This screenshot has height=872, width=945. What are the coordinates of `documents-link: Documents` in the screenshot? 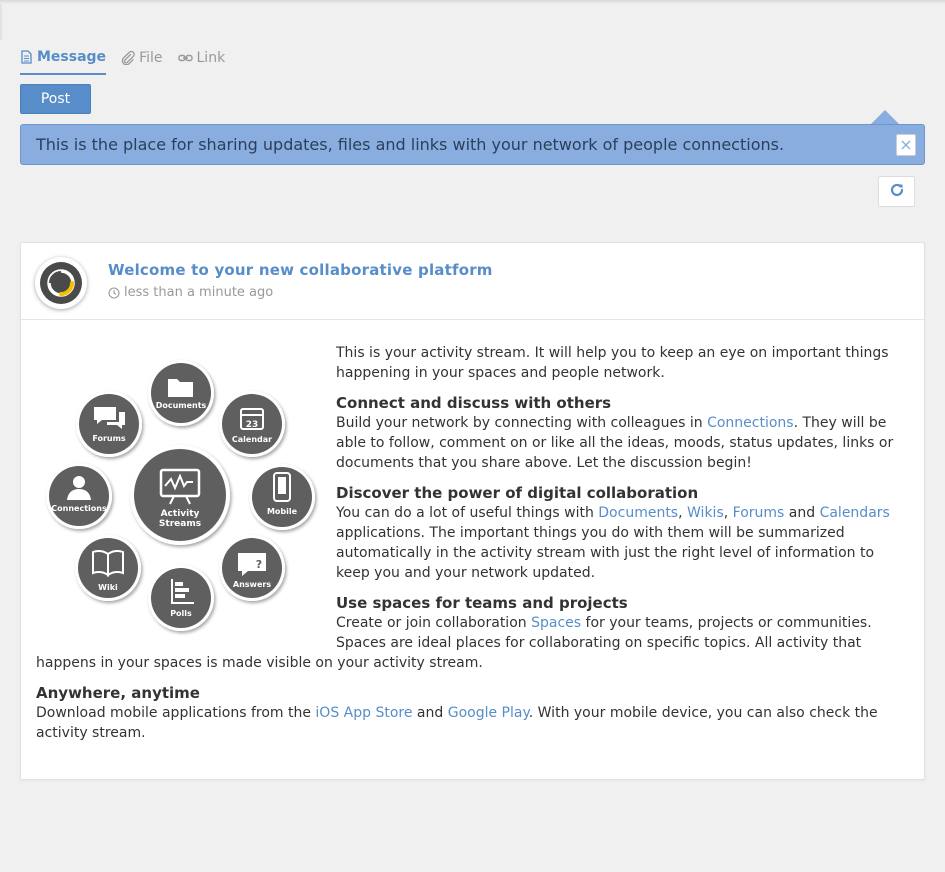 It's located at (638, 513).